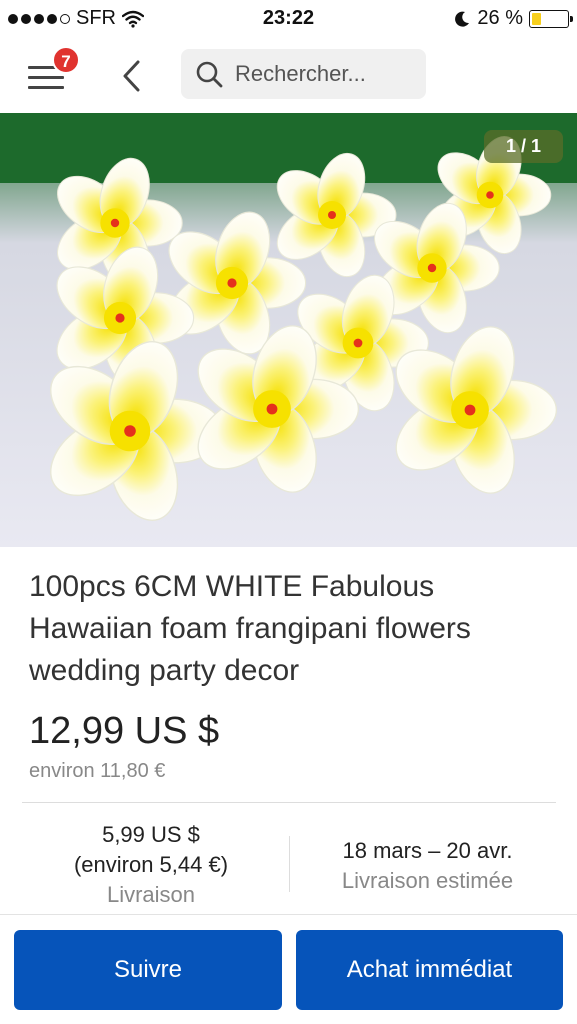 The height and width of the screenshot is (1024, 577). Describe the element at coordinates (66, 60) in the screenshot. I see `notification-badge: 7` at that location.